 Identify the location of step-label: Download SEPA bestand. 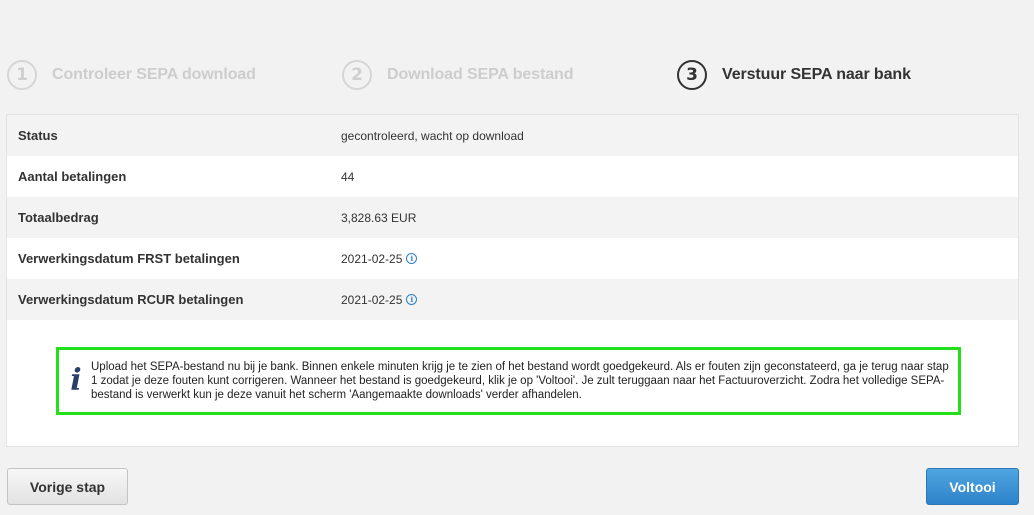
(480, 74).